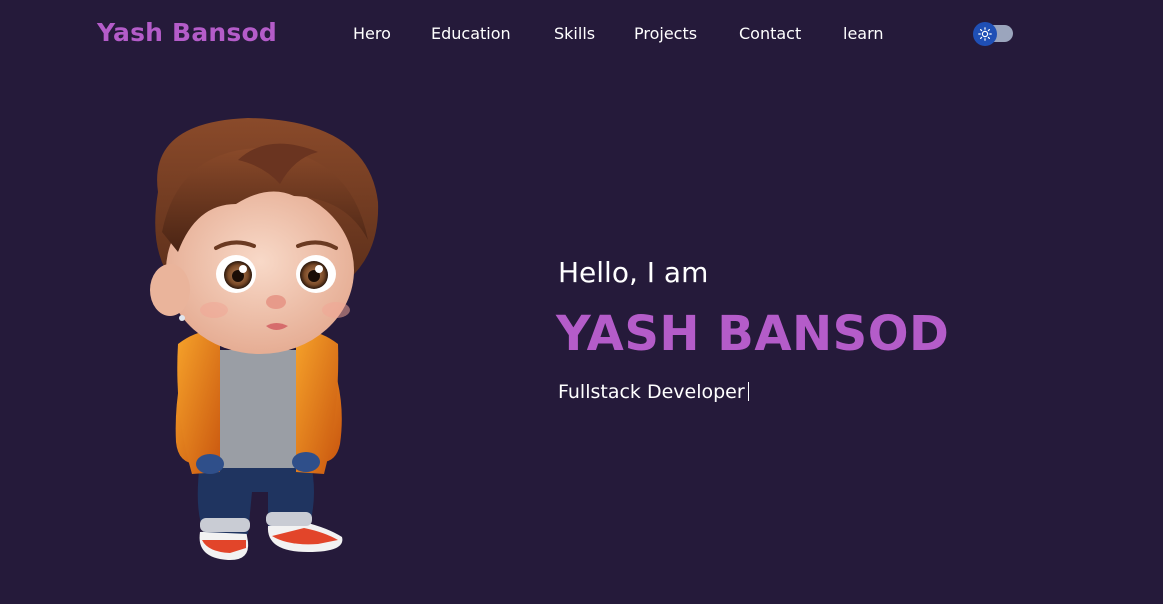  Describe the element at coordinates (863, 33) in the screenshot. I see `nav-link-learn: learn` at that location.